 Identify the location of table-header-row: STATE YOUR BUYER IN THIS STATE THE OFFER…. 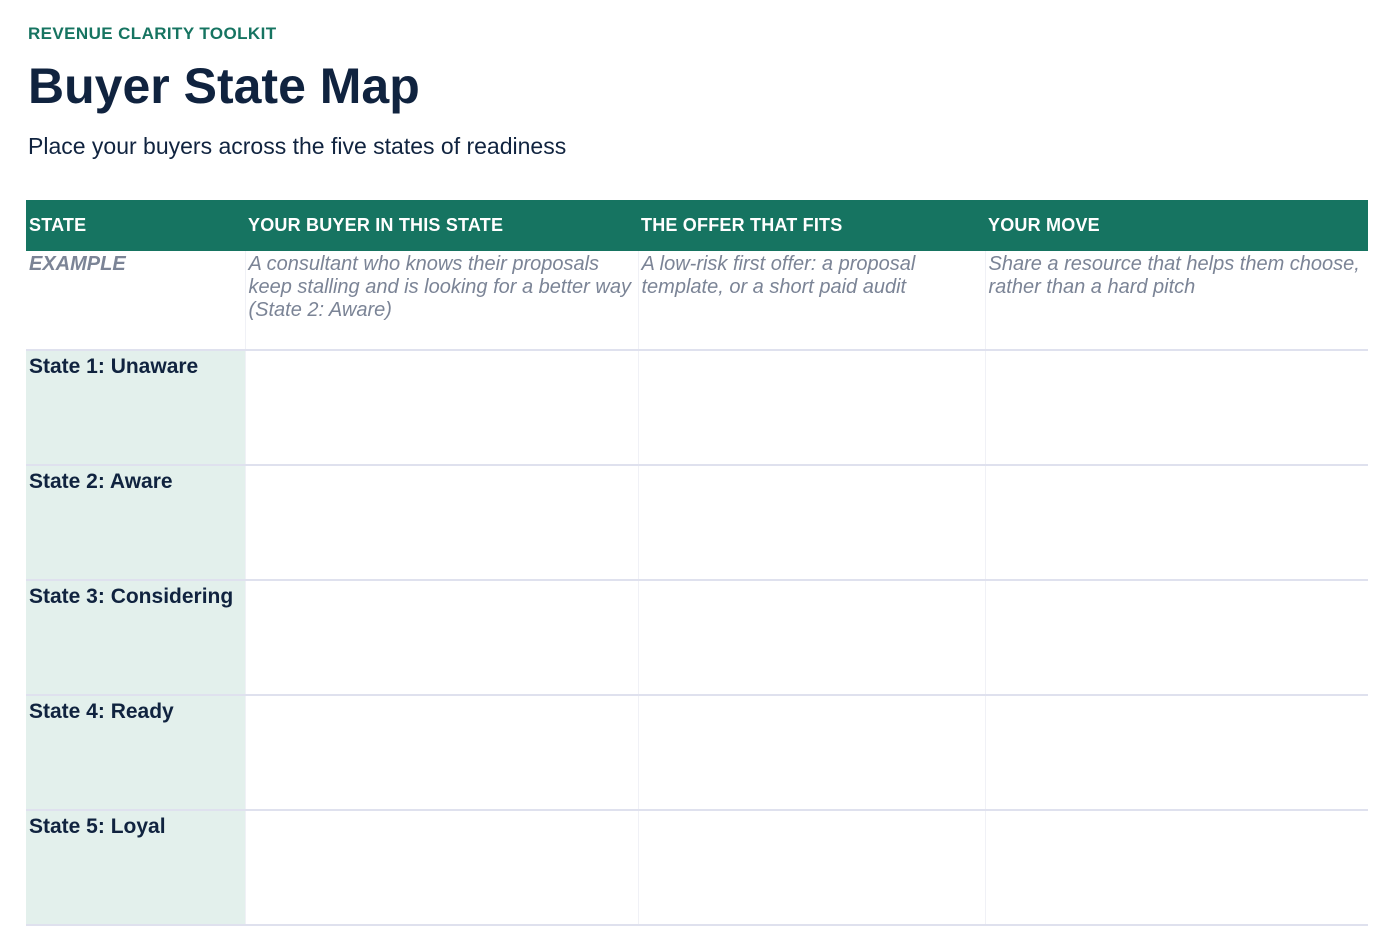
(697, 225).